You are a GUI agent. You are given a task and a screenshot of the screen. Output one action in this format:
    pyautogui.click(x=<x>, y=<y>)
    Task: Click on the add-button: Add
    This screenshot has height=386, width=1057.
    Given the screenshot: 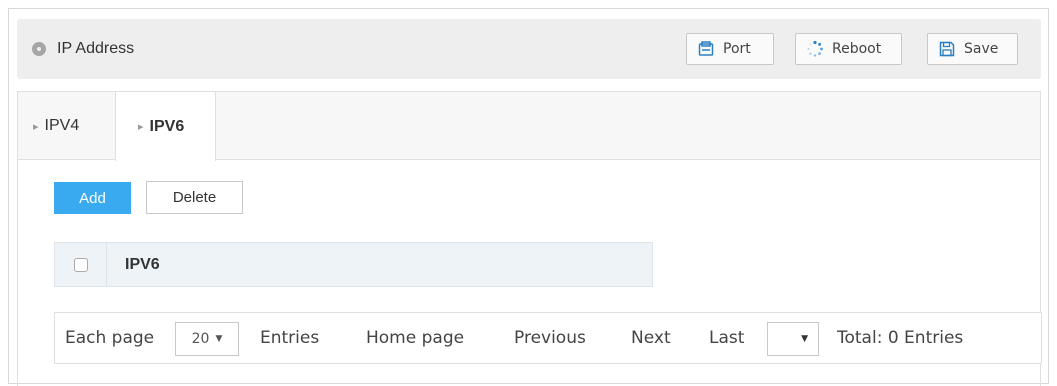 What is the action you would take?
    pyautogui.click(x=92, y=198)
    